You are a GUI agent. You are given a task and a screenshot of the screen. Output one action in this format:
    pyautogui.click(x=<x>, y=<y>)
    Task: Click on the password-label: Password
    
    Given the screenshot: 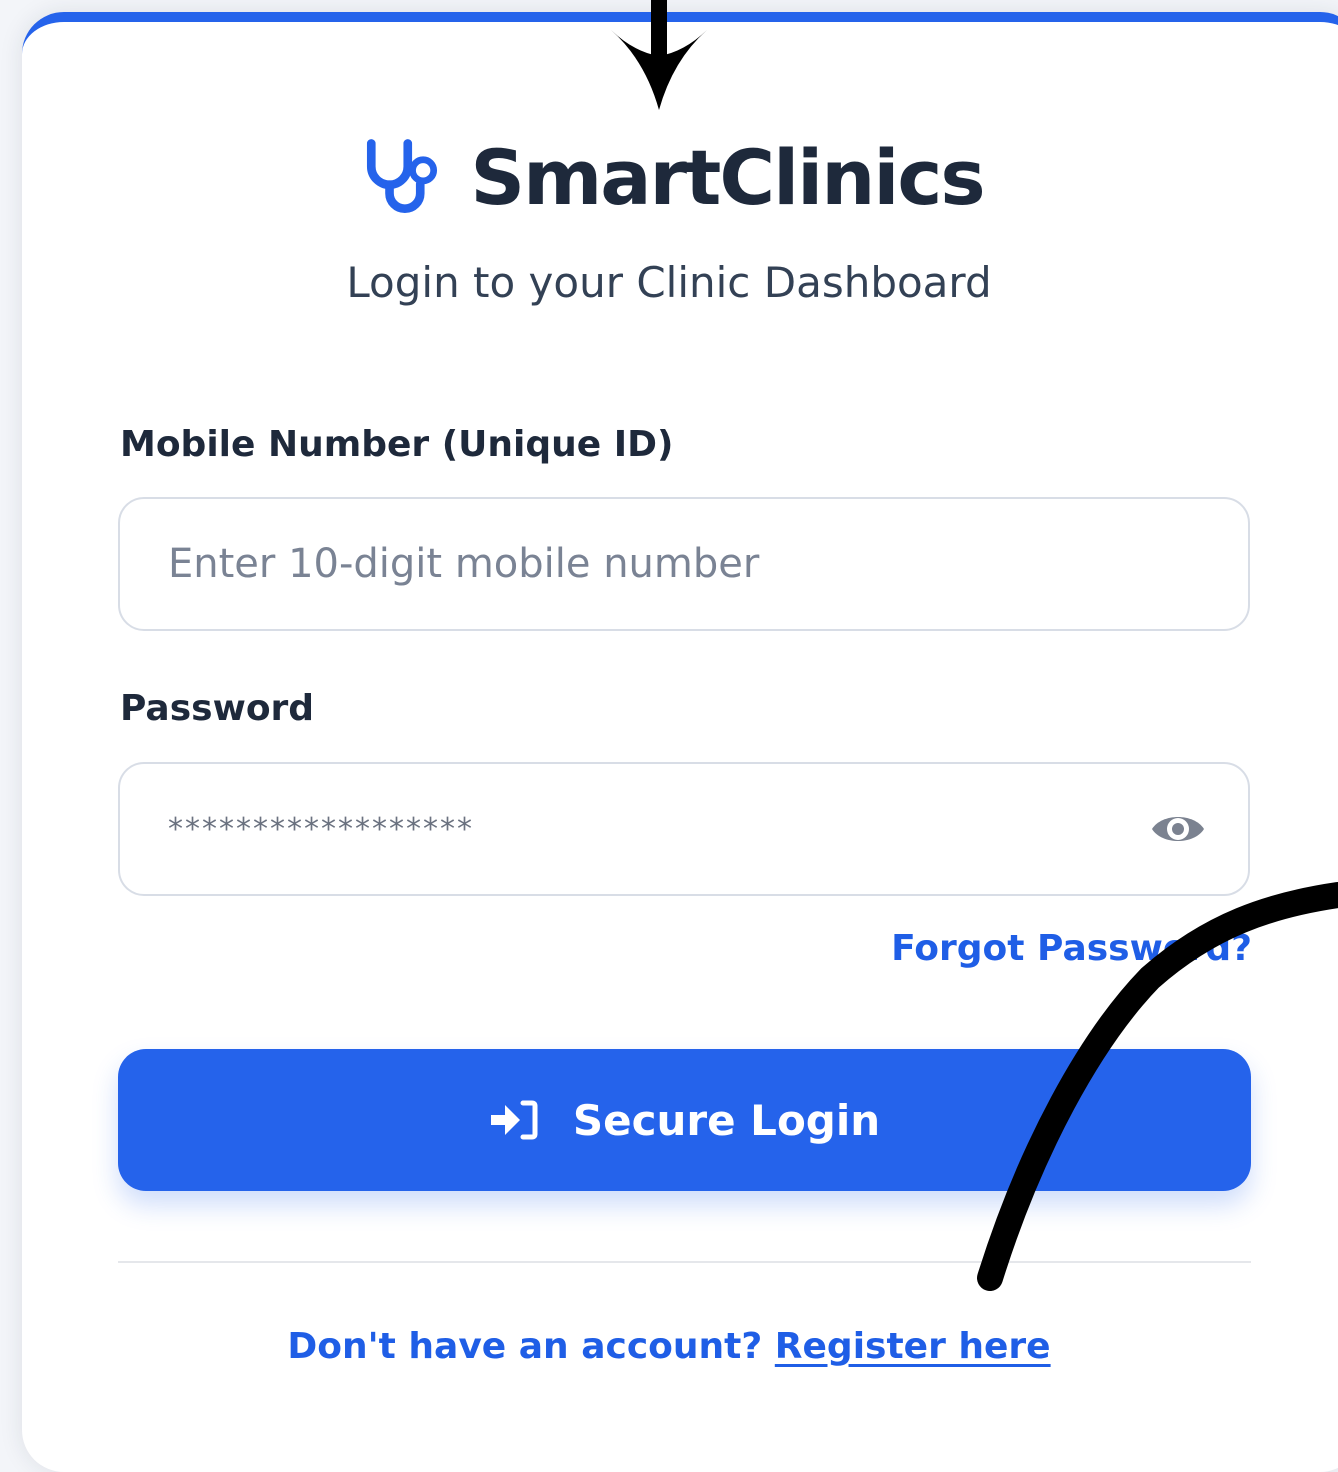 What is the action you would take?
    pyautogui.click(x=217, y=708)
    